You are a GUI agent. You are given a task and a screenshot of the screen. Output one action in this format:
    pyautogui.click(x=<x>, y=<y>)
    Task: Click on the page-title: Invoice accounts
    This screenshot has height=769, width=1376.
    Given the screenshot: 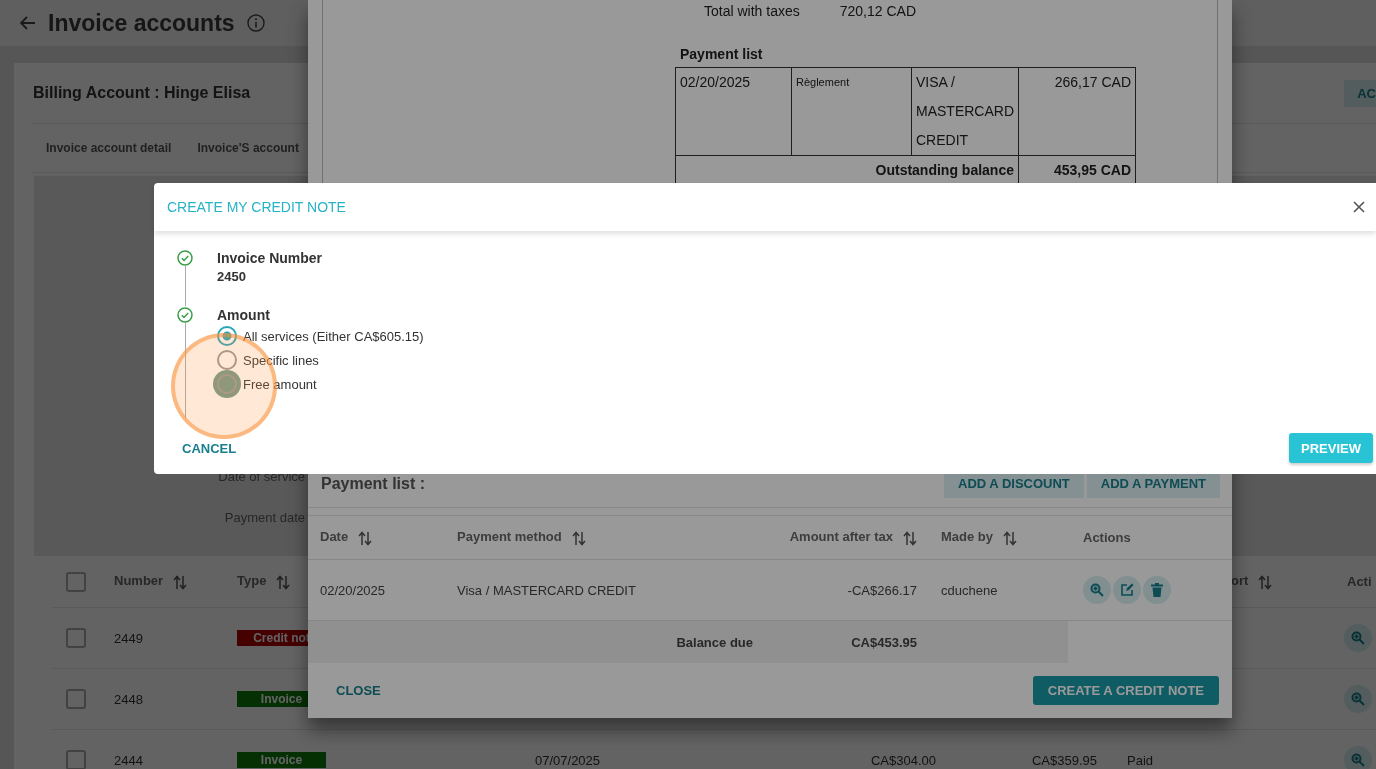 What is the action you would take?
    pyautogui.click(x=141, y=23)
    